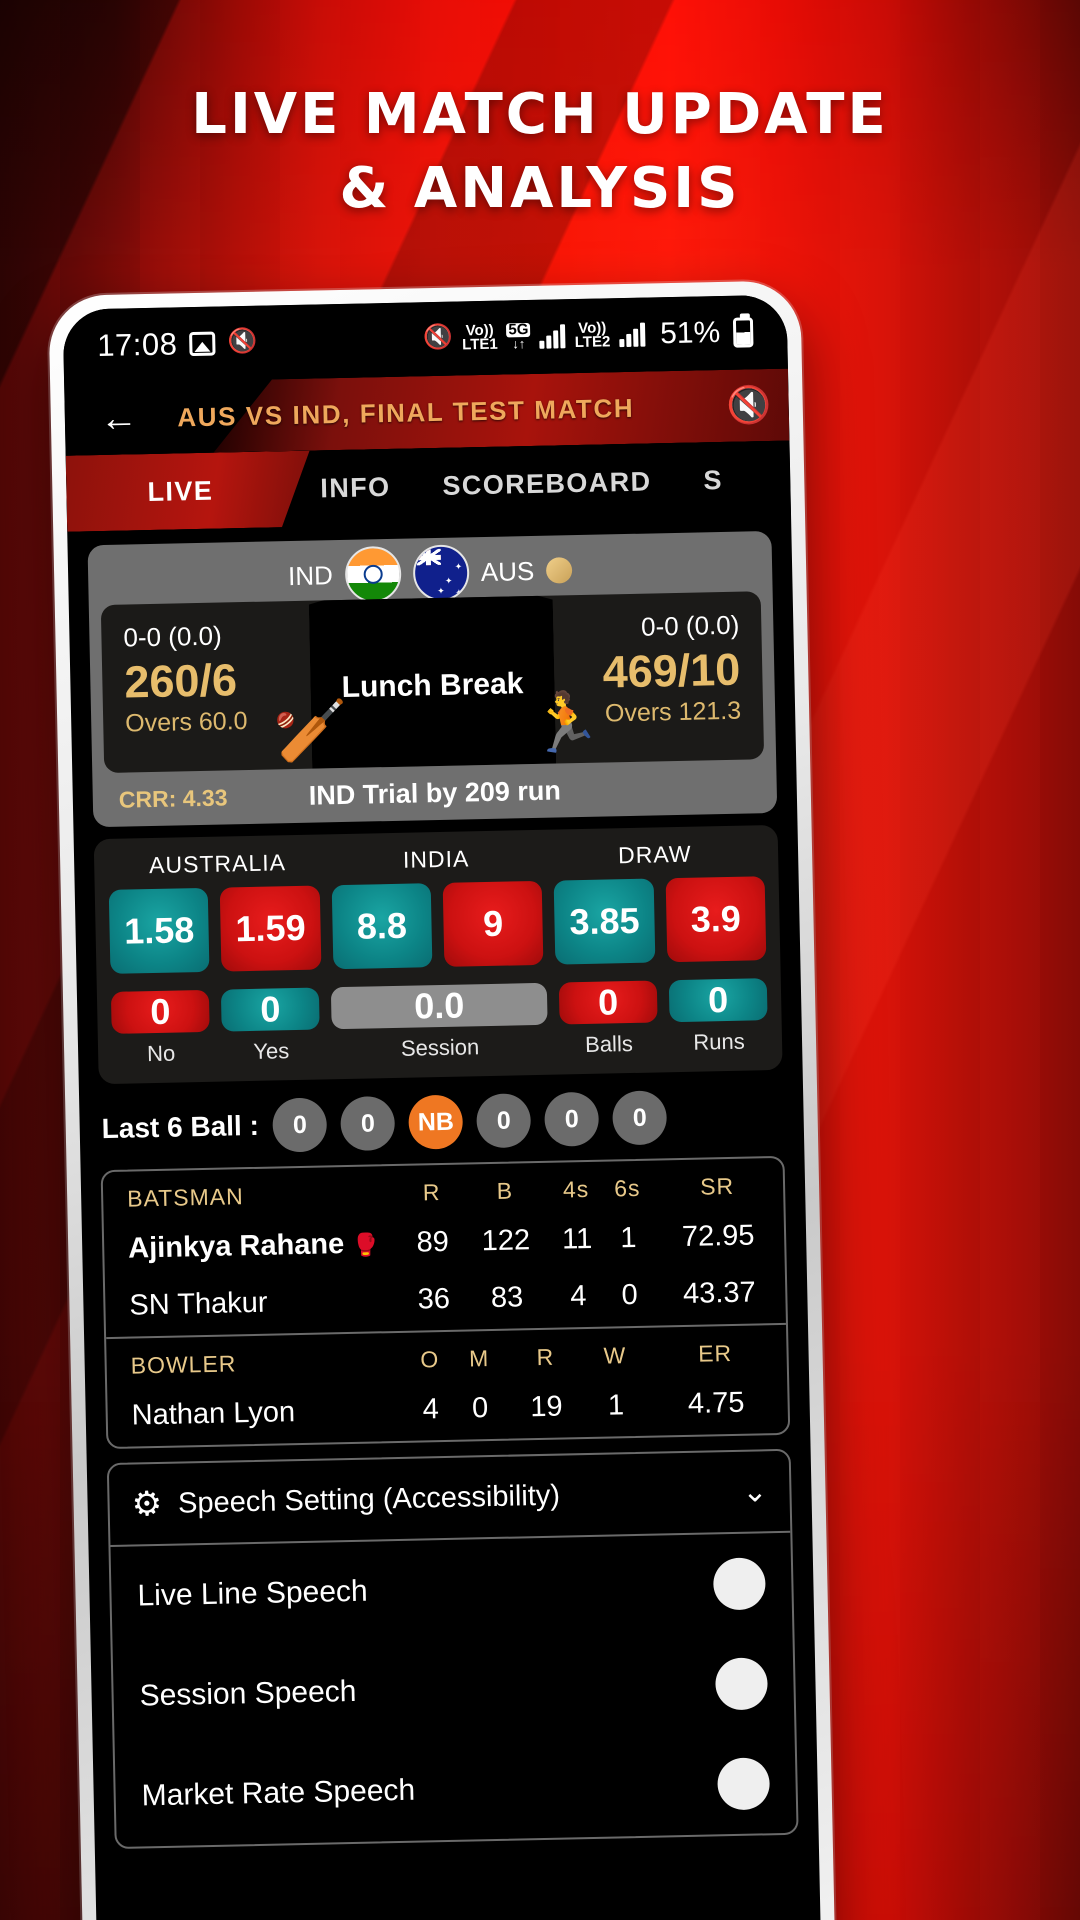 This screenshot has height=1920, width=1080. I want to click on session-value-balls: 0, so click(608, 1002).